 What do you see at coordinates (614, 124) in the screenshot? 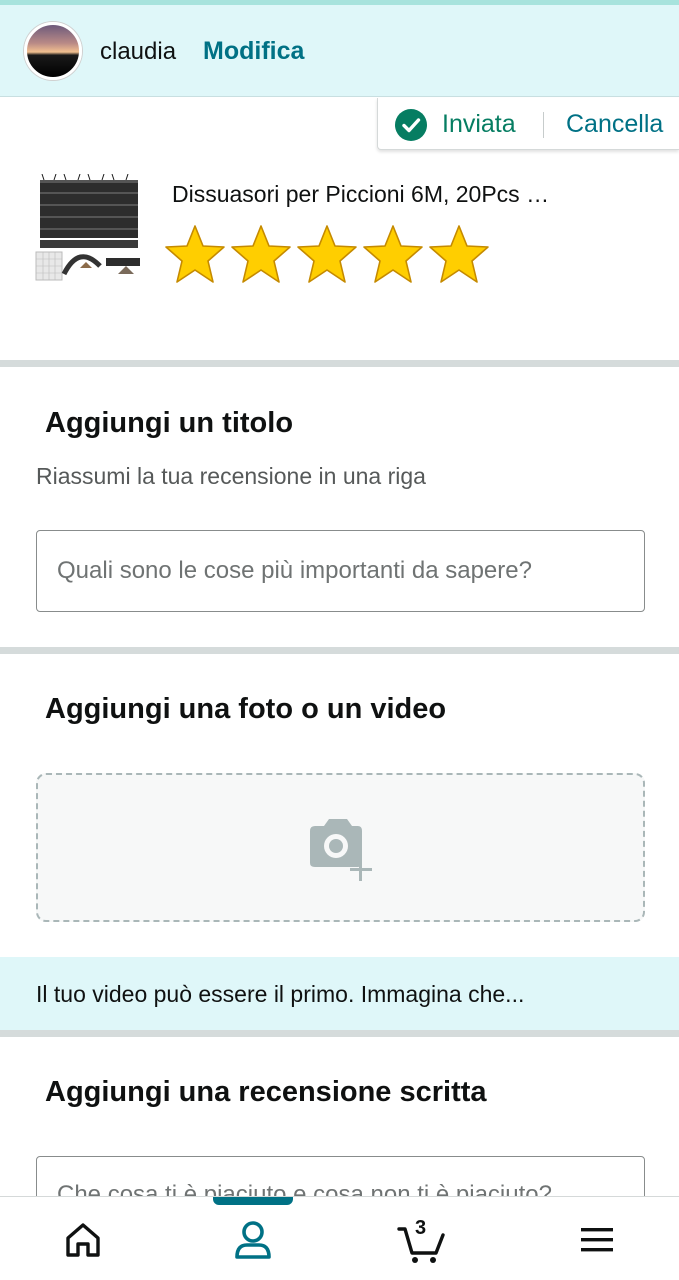
I see `cancel-review-link: Cancella` at bounding box center [614, 124].